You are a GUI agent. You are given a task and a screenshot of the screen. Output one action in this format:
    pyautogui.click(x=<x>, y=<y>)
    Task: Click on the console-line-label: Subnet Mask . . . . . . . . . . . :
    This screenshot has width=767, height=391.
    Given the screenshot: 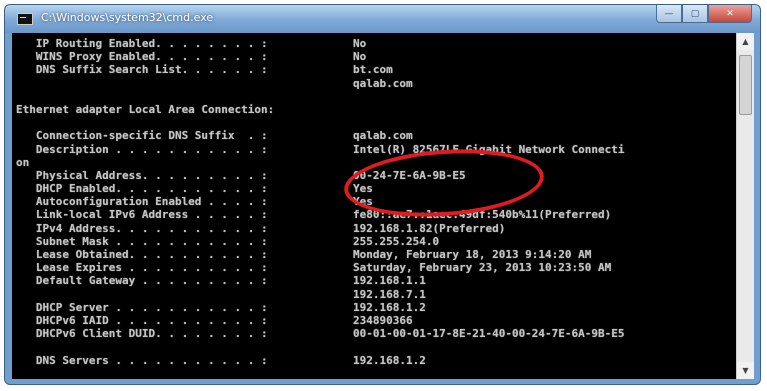 What is the action you would take?
    pyautogui.click(x=145, y=241)
    